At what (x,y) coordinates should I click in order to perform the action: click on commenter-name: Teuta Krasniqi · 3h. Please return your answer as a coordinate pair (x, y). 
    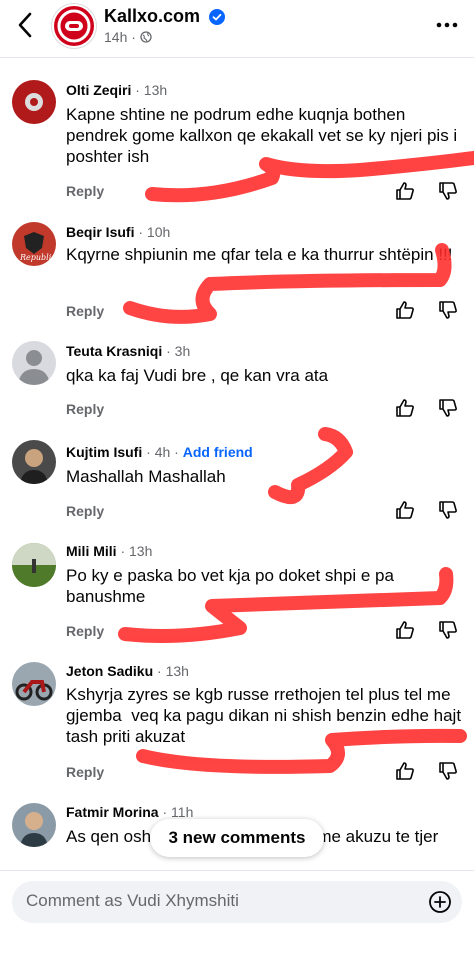
    Looking at the image, I should click on (128, 351).